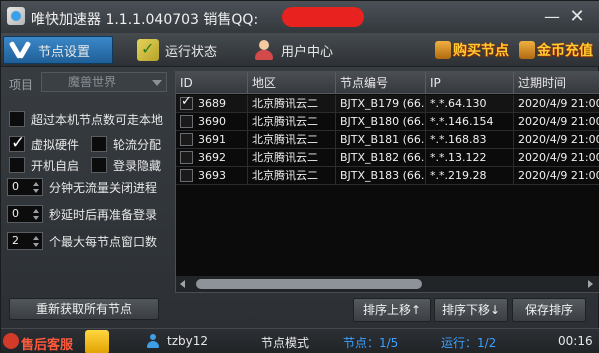 This screenshot has width=599, height=353. What do you see at coordinates (443, 50) in the screenshot?
I see `shop-icon` at bounding box center [443, 50].